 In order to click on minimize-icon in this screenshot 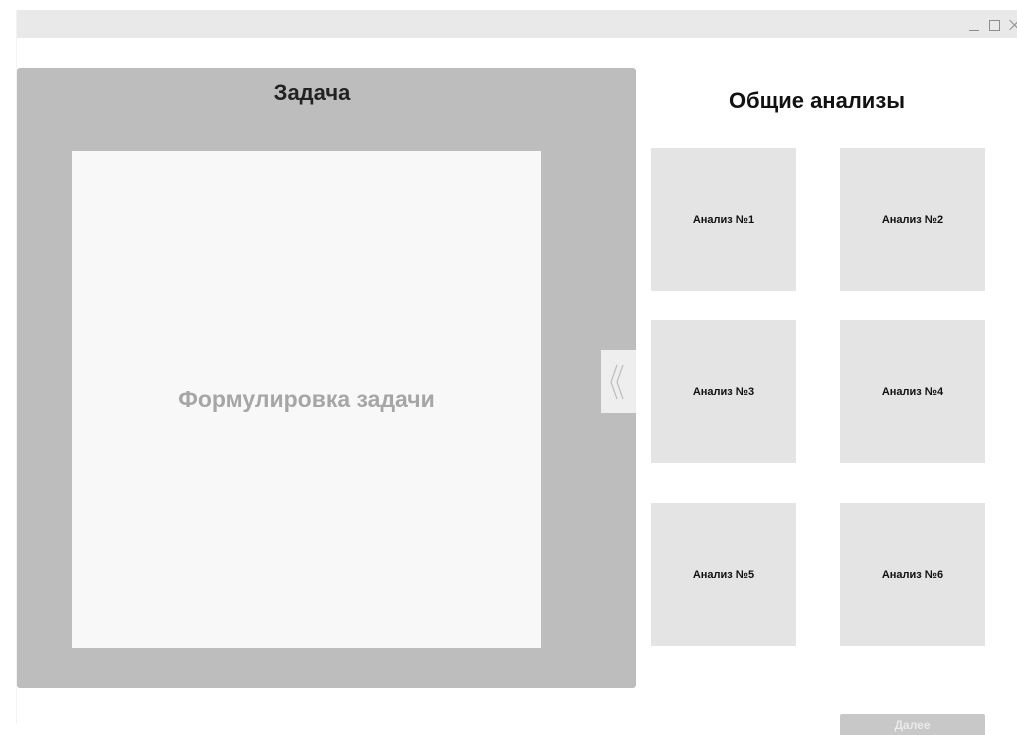, I will do `click(974, 25)`.